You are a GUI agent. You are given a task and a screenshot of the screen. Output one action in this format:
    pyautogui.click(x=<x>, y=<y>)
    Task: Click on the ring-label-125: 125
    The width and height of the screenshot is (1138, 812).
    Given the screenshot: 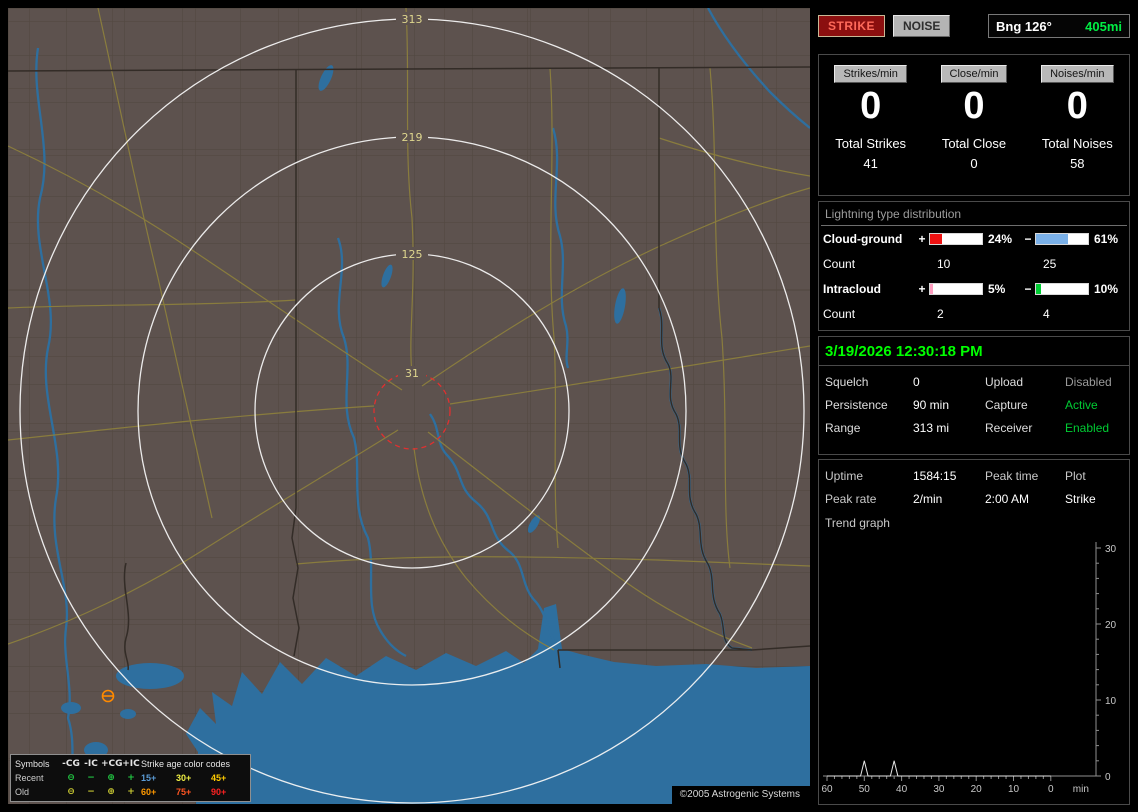 What is the action you would take?
    pyautogui.click(x=412, y=254)
    